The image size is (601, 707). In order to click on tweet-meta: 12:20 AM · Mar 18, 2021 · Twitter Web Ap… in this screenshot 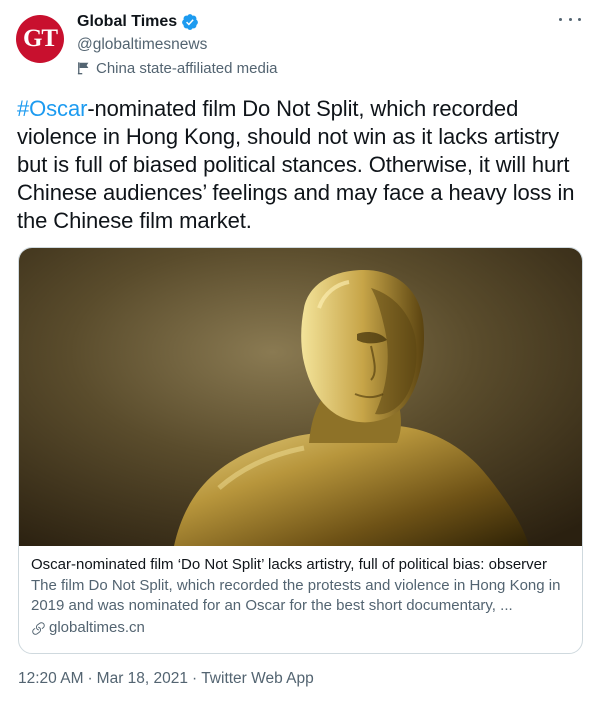, I will do `click(166, 679)`.